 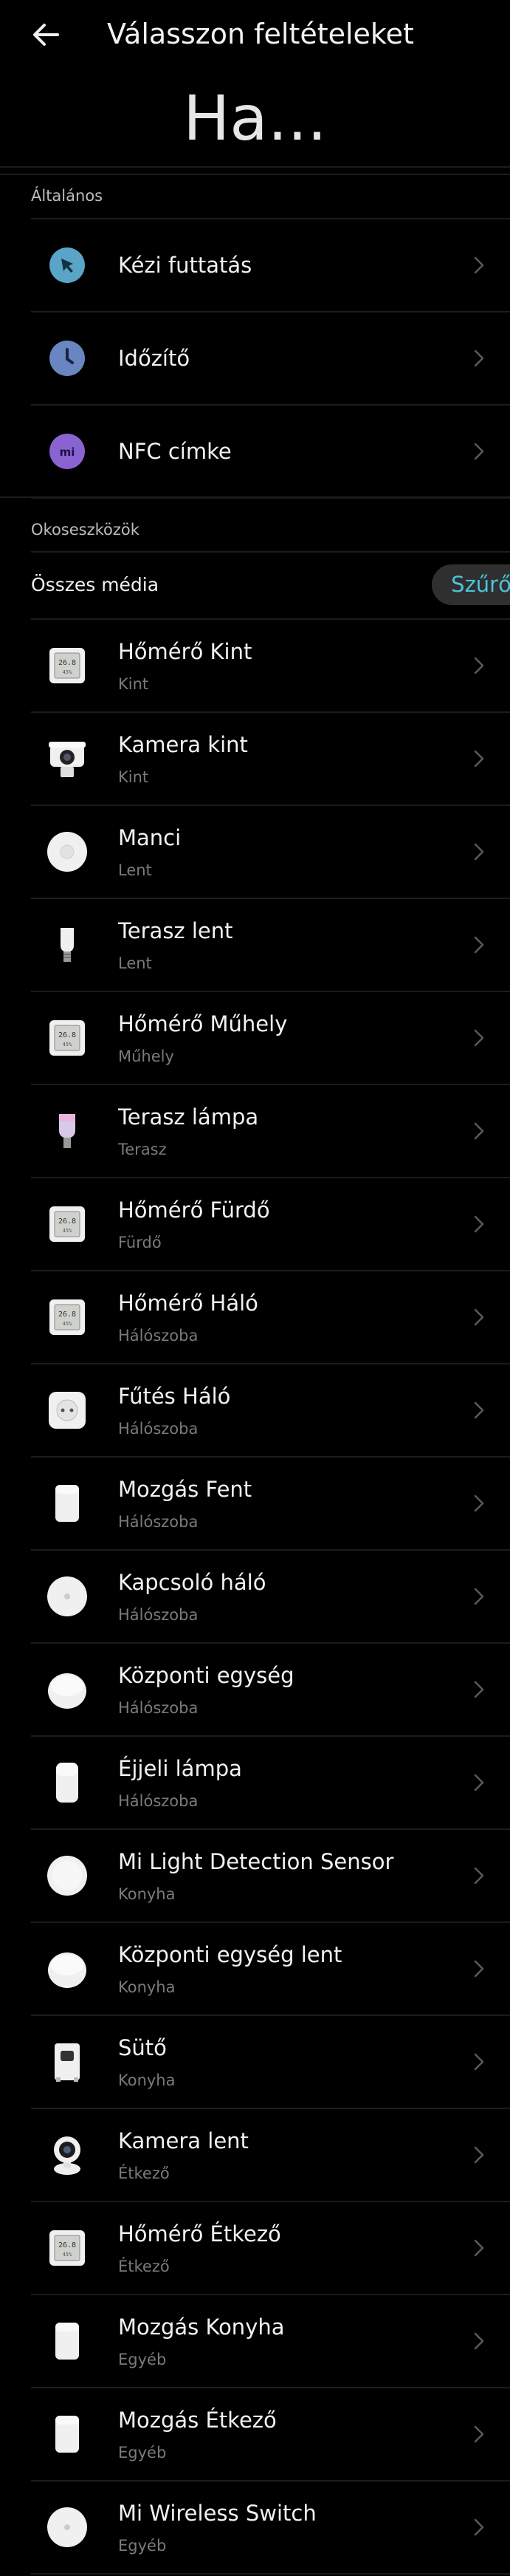 I want to click on device-row: 26.8 45% Hőmérő Műhely Műhely, so click(x=270, y=1038).